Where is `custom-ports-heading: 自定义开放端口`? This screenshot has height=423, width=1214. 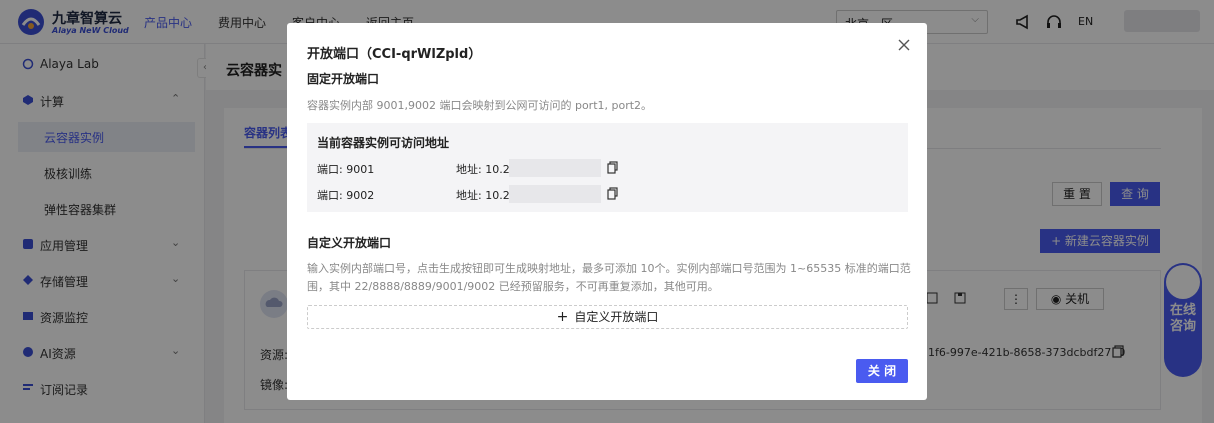 custom-ports-heading: 自定义开放端口 is located at coordinates (349, 243).